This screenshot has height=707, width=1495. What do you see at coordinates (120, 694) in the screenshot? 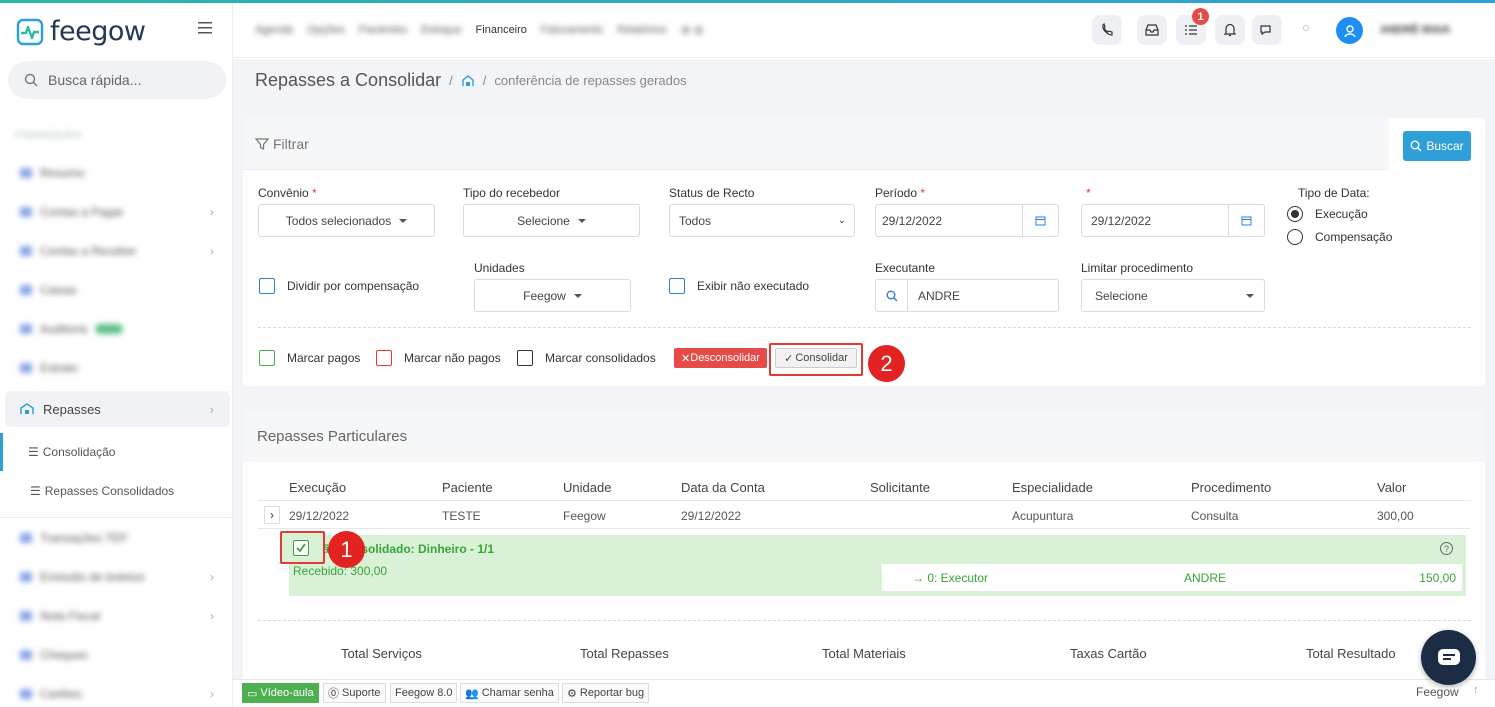
I see `sidebar-item-cartoes: Cartões ›` at bounding box center [120, 694].